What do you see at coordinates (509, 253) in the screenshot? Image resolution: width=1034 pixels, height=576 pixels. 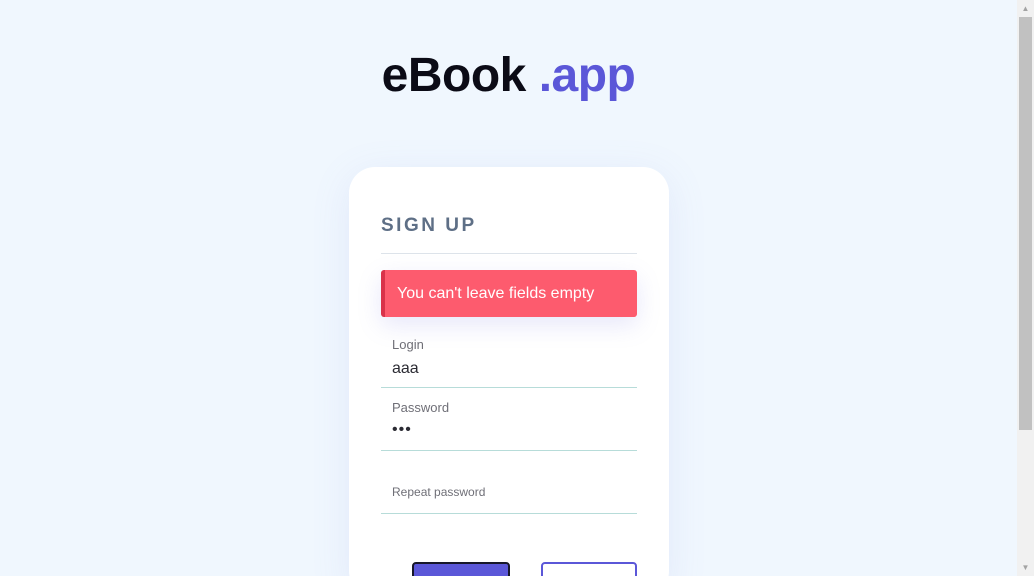 I see `title-divider` at bounding box center [509, 253].